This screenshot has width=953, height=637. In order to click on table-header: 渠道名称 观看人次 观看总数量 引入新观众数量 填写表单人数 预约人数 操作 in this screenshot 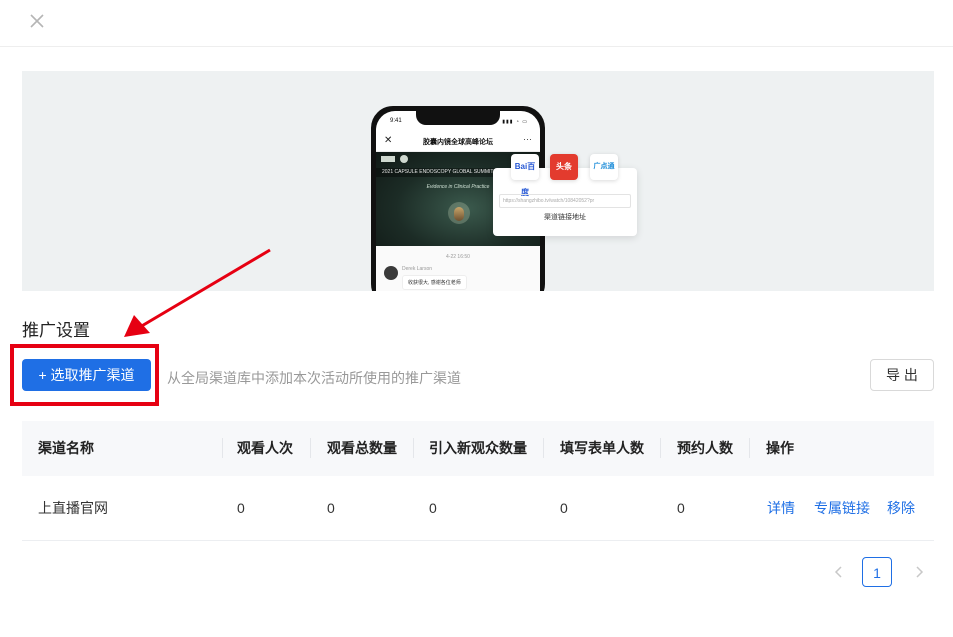, I will do `click(478, 448)`.